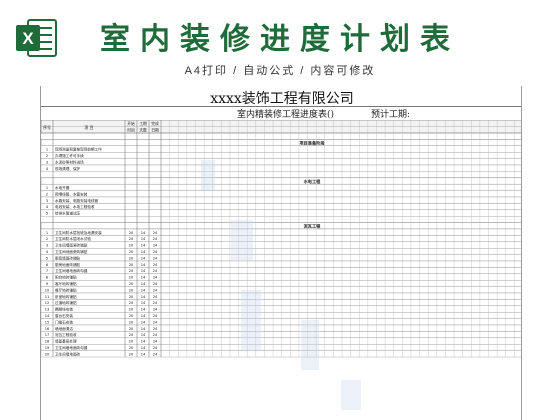 Image resolution: width=560 pixels, height=420 pixels. I want to click on row-item: 厨房墙面砖铺贴, so click(68, 257).